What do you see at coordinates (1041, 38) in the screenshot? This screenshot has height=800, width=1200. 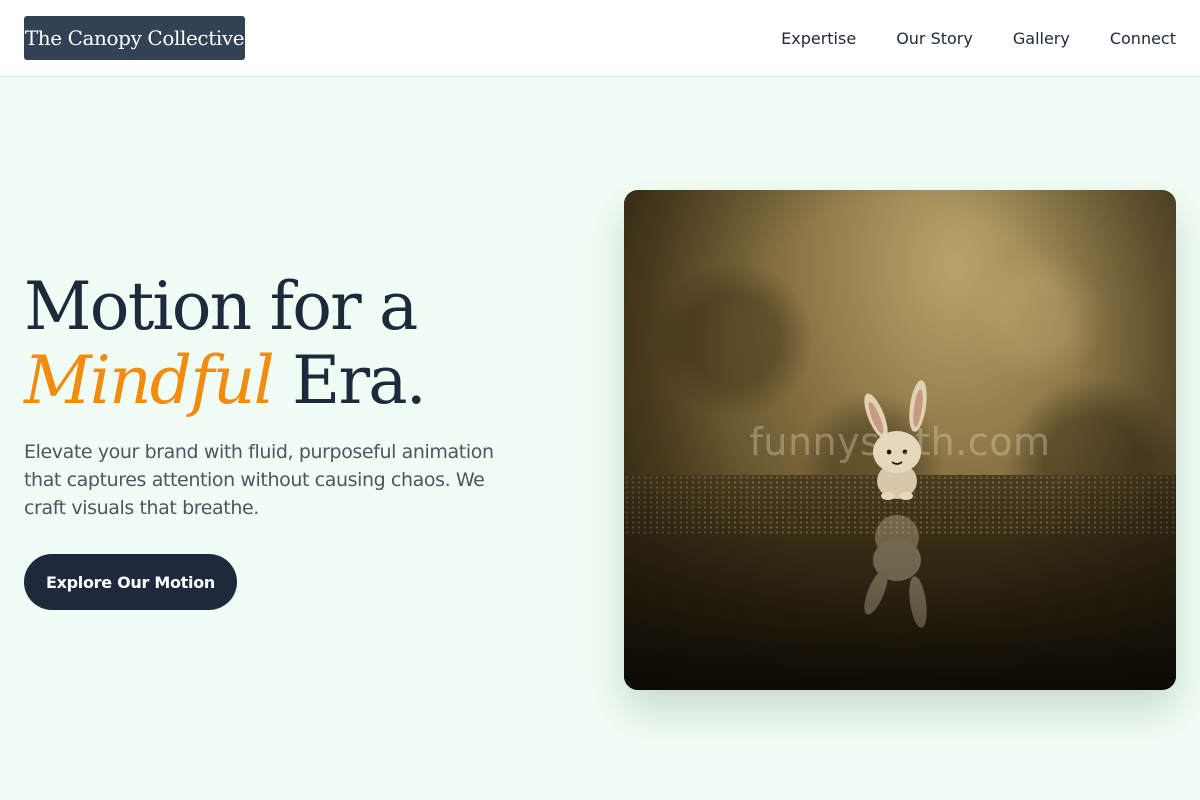 I see `nav-link-gallery: Gallery` at bounding box center [1041, 38].